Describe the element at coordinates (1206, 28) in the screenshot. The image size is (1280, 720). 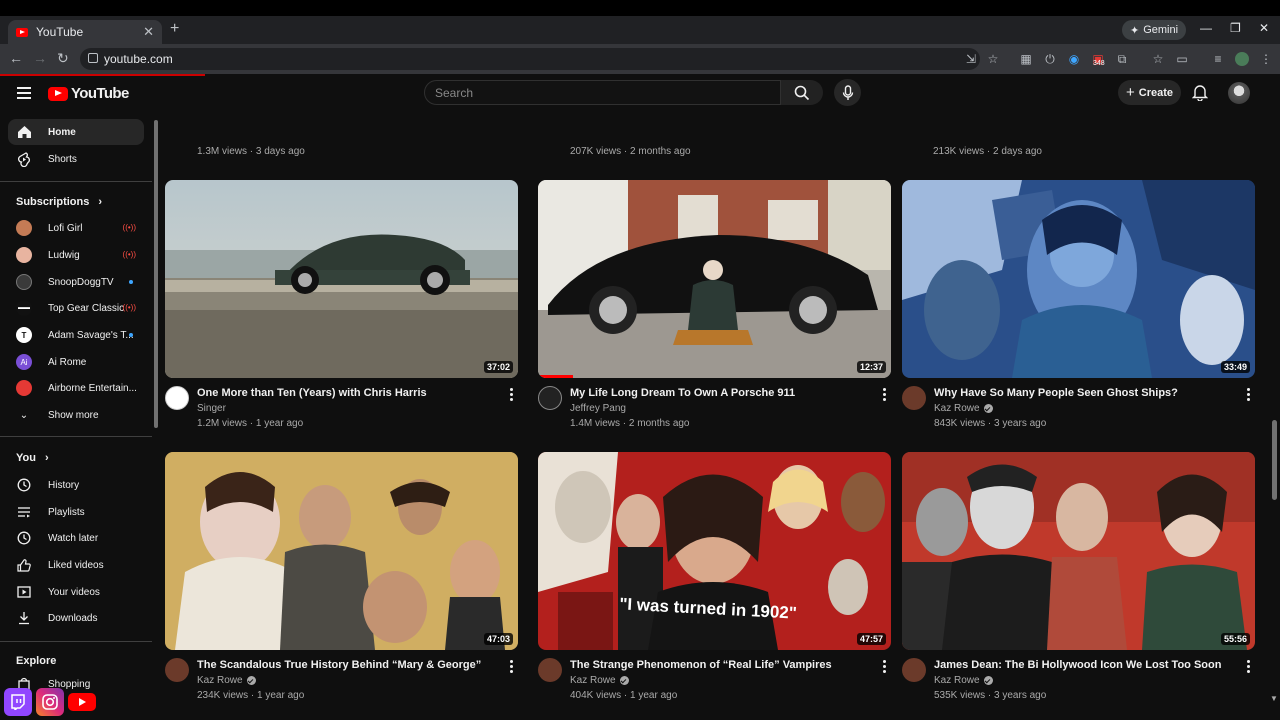
I see `minimize-icon: —` at that location.